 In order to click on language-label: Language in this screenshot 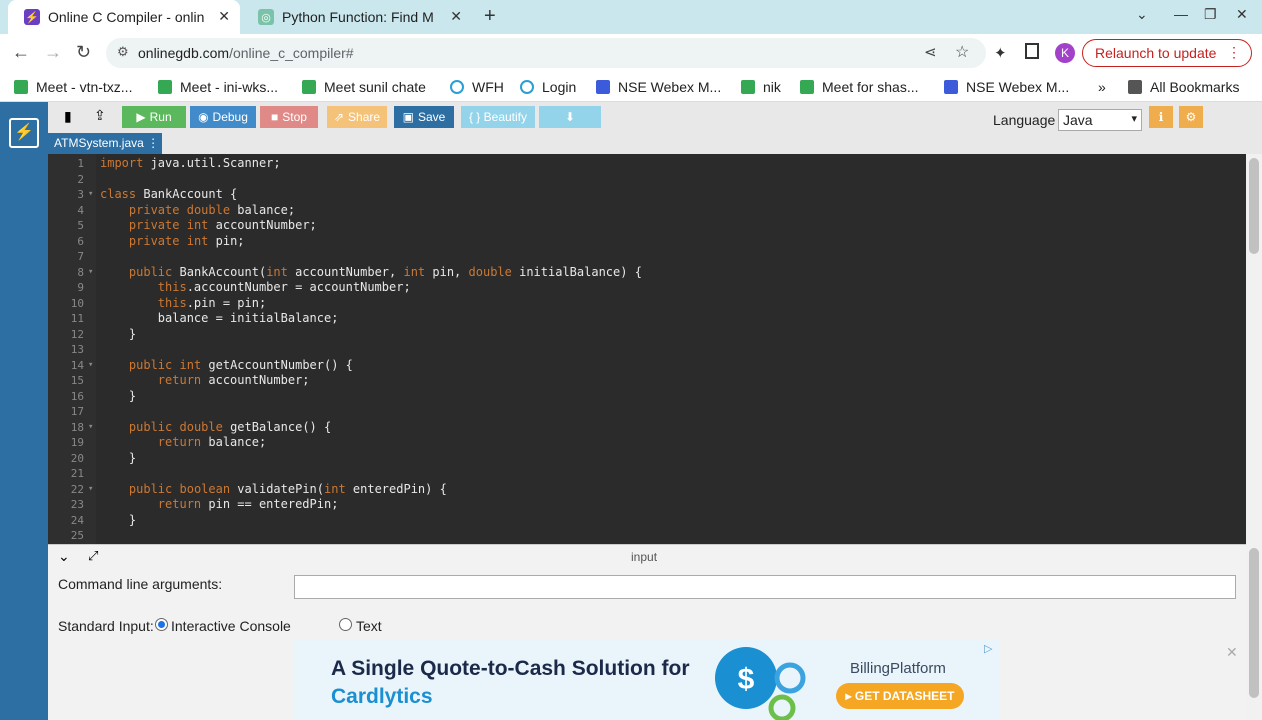, I will do `click(1024, 120)`.